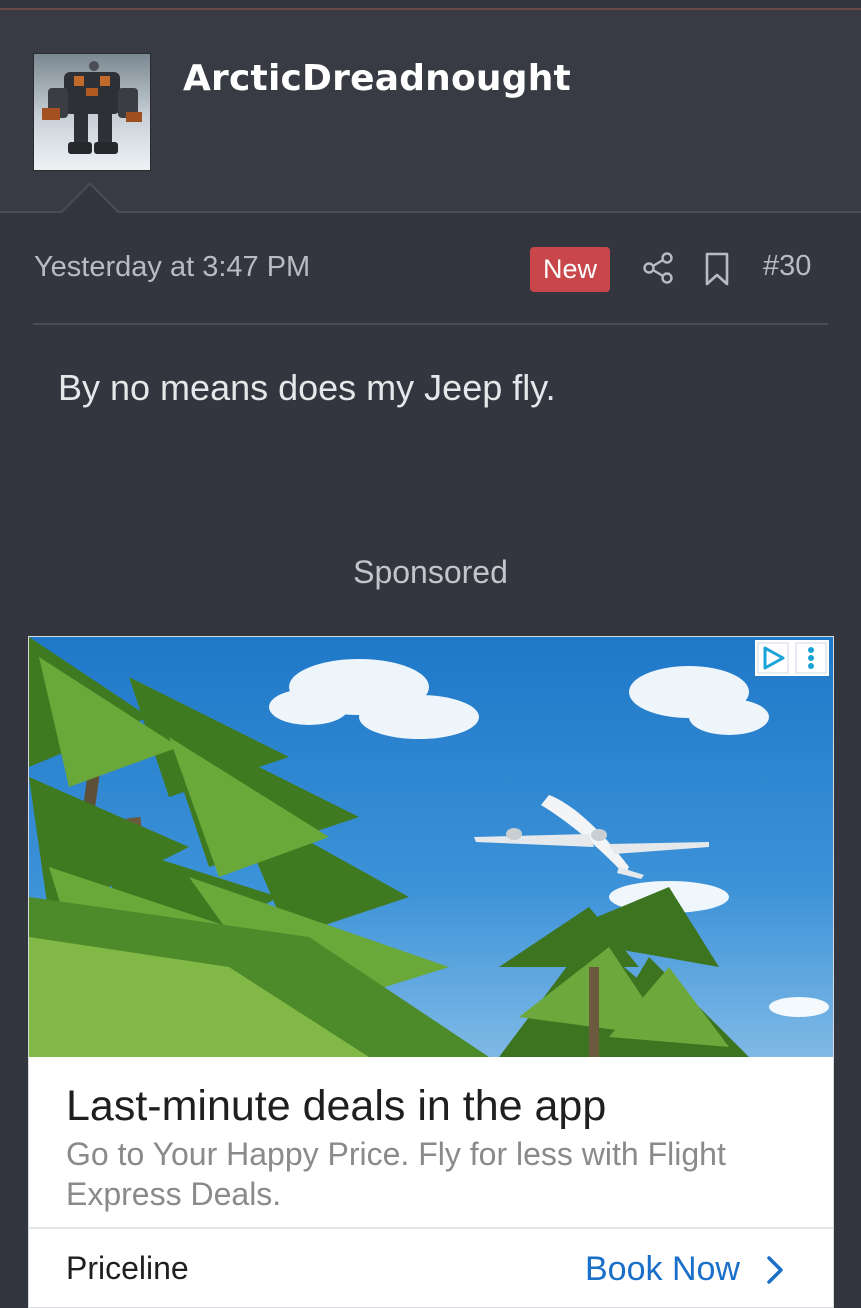  I want to click on user-avatar, so click(92, 112).